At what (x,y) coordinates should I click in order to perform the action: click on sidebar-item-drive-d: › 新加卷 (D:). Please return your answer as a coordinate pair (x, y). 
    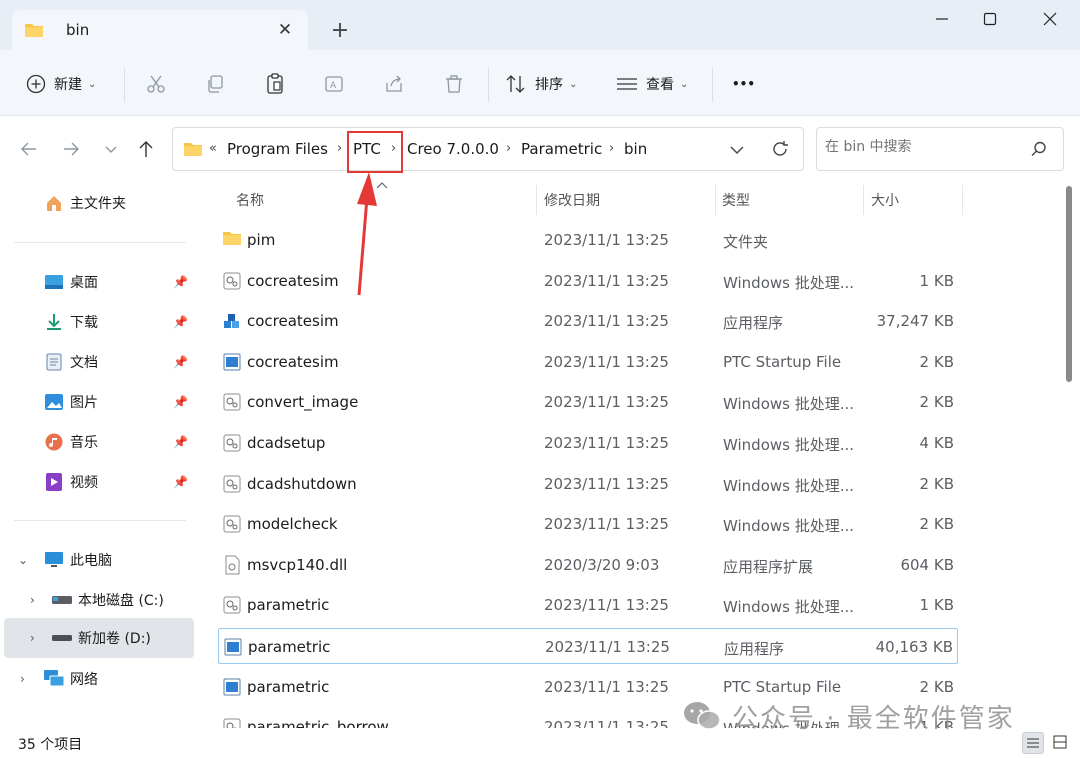
    Looking at the image, I should click on (99, 638).